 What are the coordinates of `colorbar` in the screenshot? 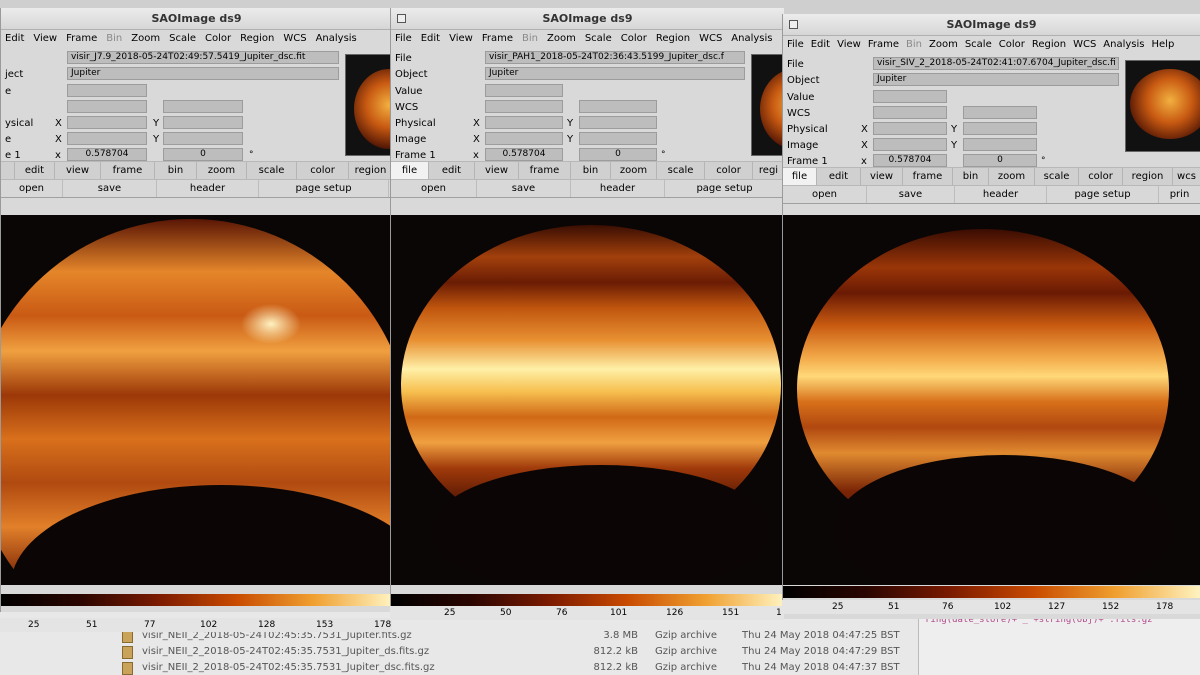 It's located at (196, 600).